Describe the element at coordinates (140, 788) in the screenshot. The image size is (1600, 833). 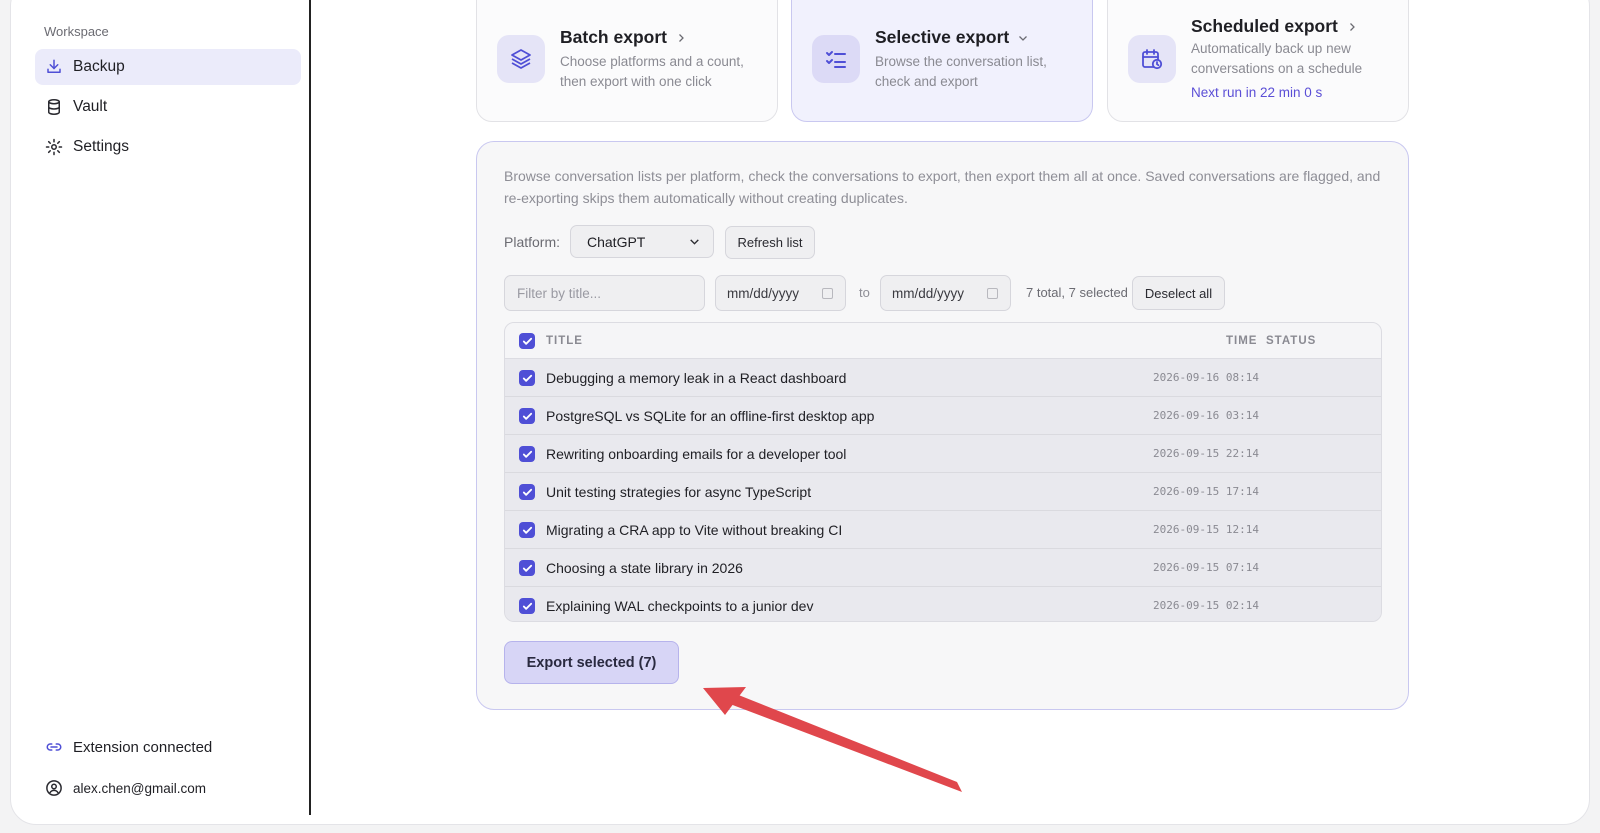
I see `user-email: alex.chen@gmail.com` at that location.